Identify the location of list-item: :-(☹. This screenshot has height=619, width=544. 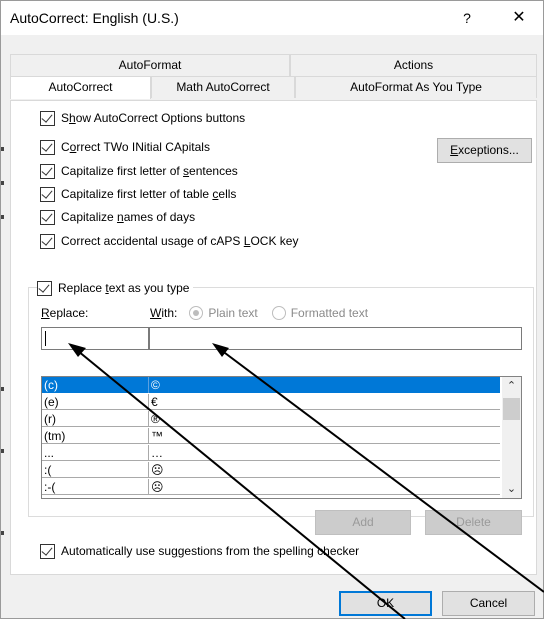
(271, 487).